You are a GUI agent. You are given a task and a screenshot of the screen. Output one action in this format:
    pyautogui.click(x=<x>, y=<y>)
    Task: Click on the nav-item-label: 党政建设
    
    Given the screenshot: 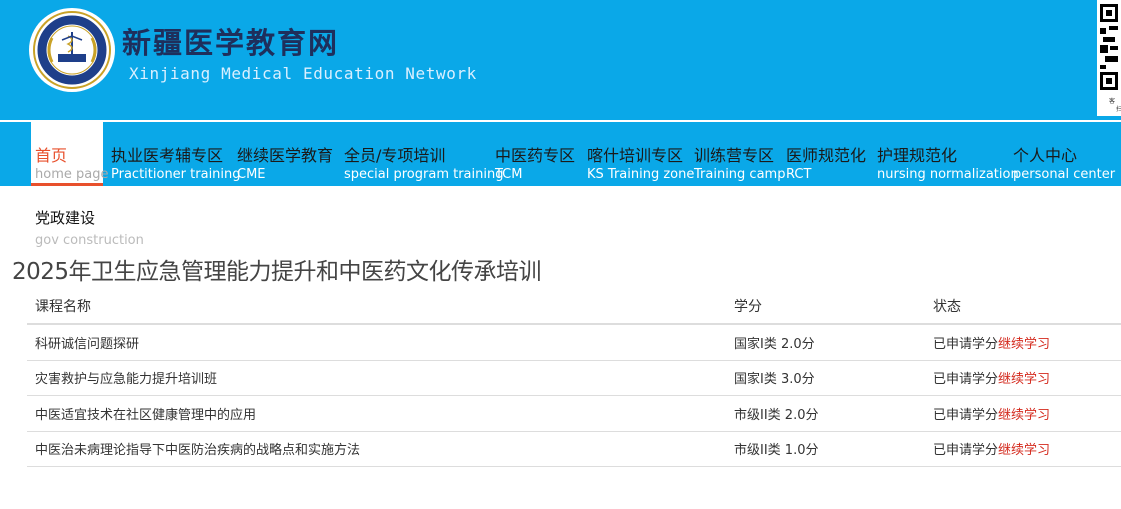 What is the action you would take?
    pyautogui.click(x=65, y=218)
    